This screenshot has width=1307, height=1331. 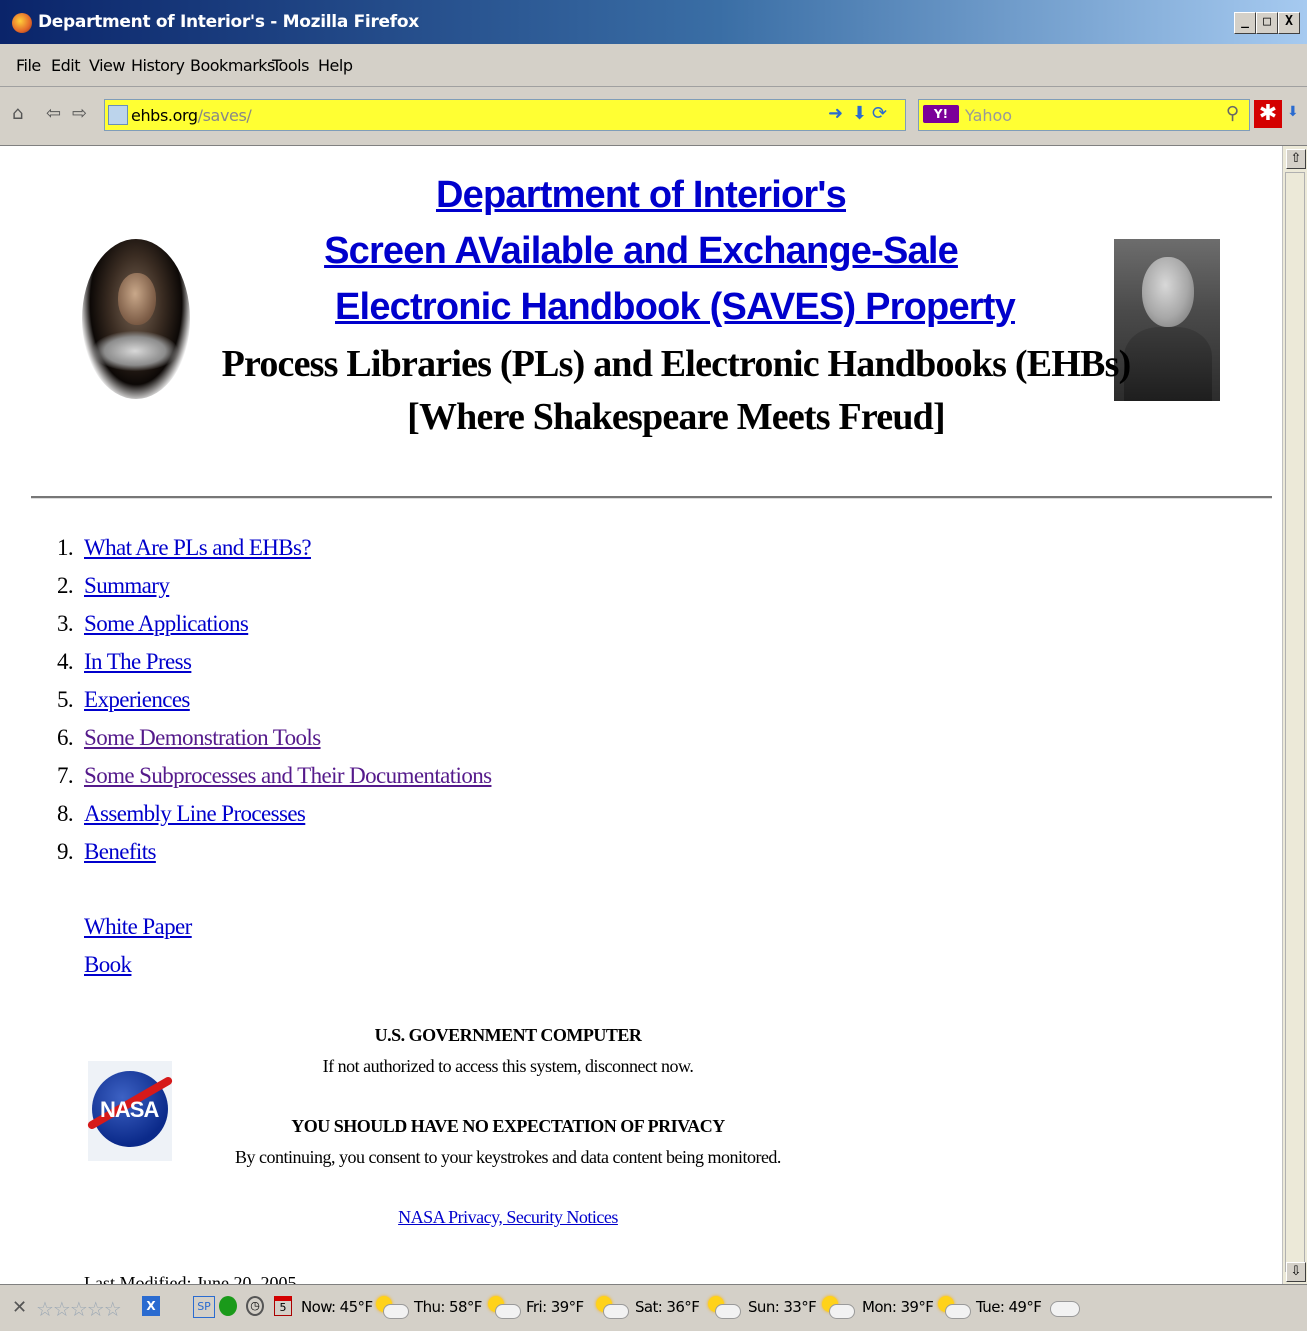 What do you see at coordinates (941, 114) in the screenshot?
I see `yahoo-engine-icon: Y!` at bounding box center [941, 114].